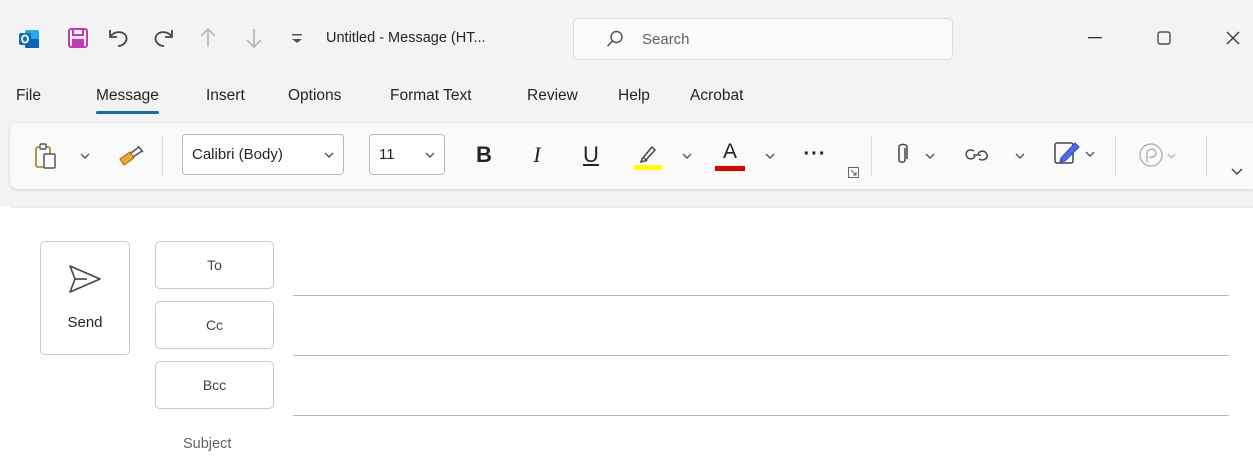 This screenshot has width=1253, height=474. What do you see at coordinates (237, 154) in the screenshot?
I see `font-name-value: Calibri (Body)` at bounding box center [237, 154].